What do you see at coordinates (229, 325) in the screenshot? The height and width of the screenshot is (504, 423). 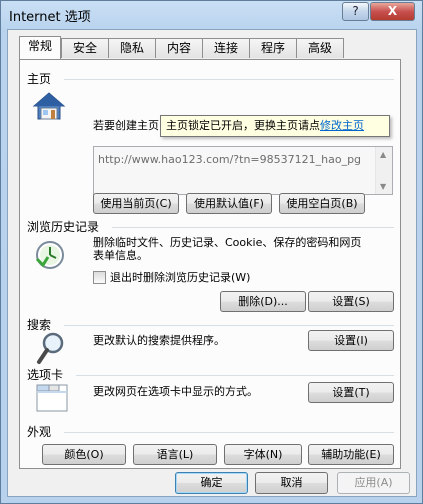 I see `search-separator` at bounding box center [229, 325].